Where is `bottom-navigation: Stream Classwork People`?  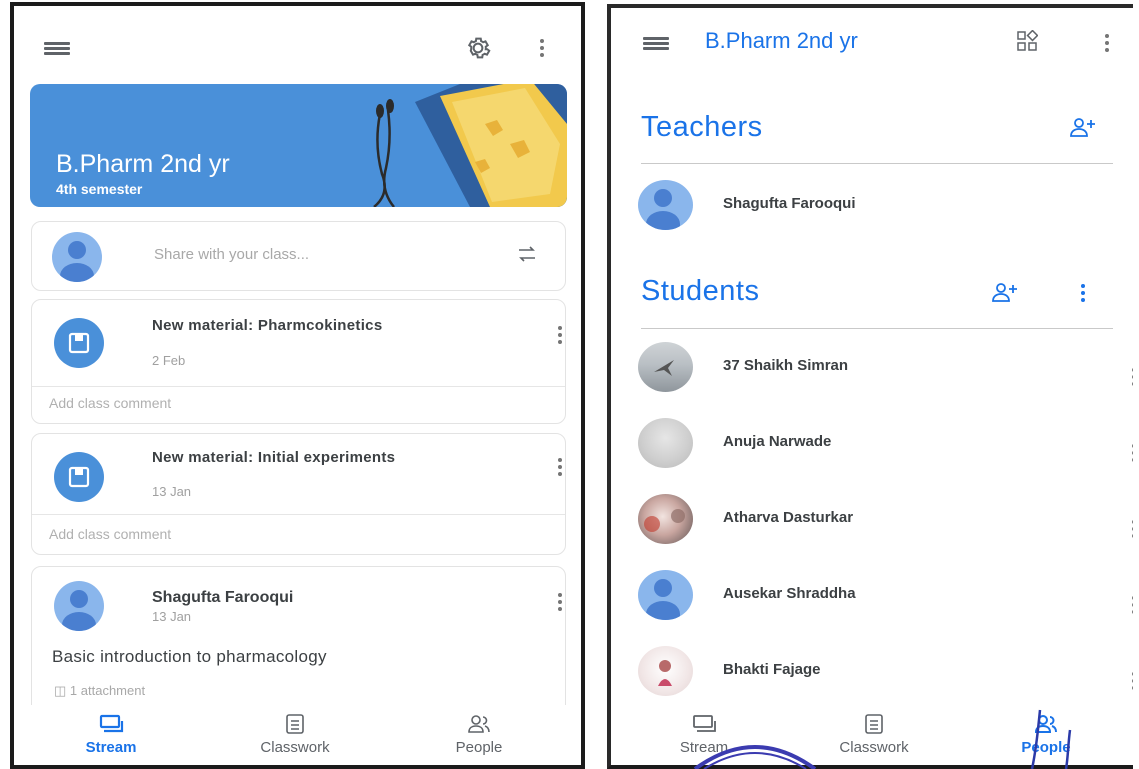 bottom-navigation: Stream Classwork People is located at coordinates (297, 735).